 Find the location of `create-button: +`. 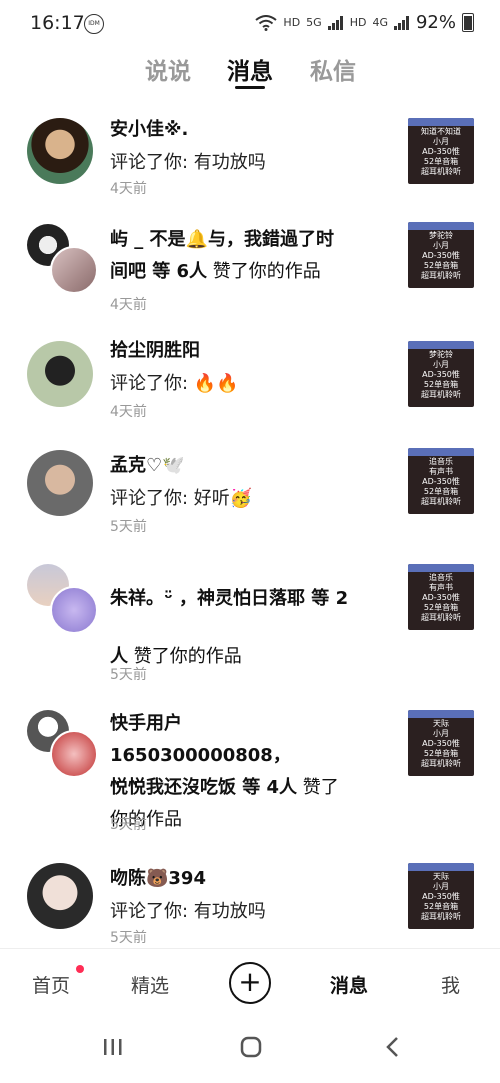

create-button: + is located at coordinates (250, 983).